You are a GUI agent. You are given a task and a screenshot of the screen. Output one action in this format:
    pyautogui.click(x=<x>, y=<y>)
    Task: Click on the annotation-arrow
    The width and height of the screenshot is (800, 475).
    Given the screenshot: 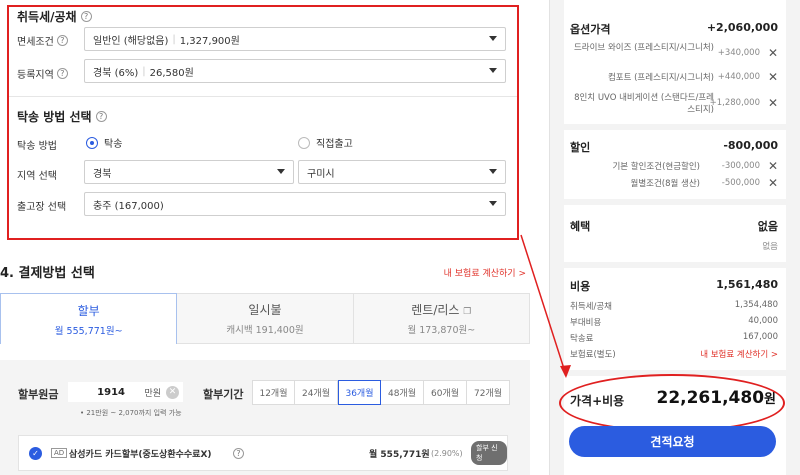 What is the action you would take?
    pyautogui.click(x=545, y=306)
    